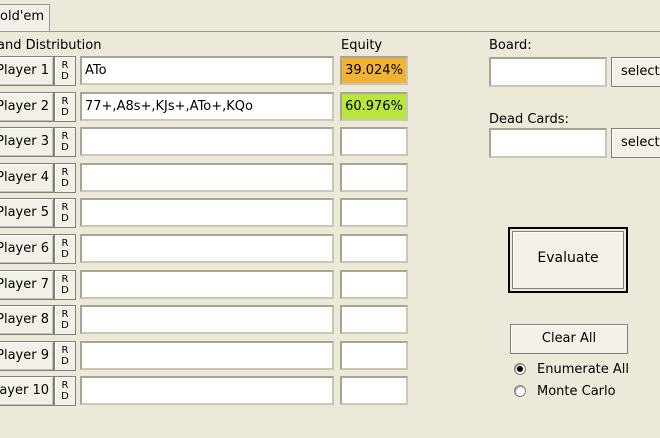  What do you see at coordinates (529, 119) in the screenshot?
I see `dead-cards-label: Dead Cards:` at bounding box center [529, 119].